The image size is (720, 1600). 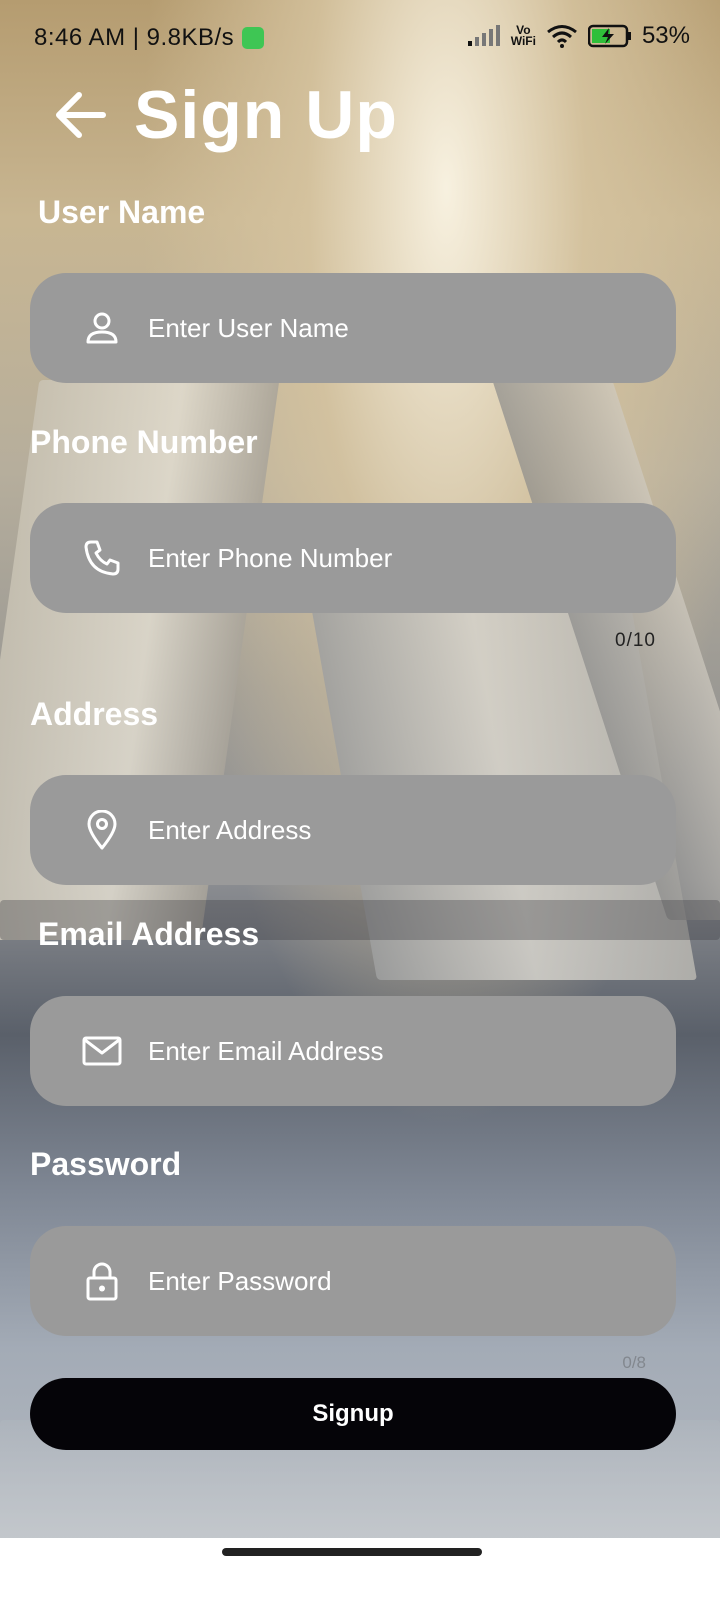 What do you see at coordinates (149, 934) in the screenshot?
I see `email-label: Email Address` at bounding box center [149, 934].